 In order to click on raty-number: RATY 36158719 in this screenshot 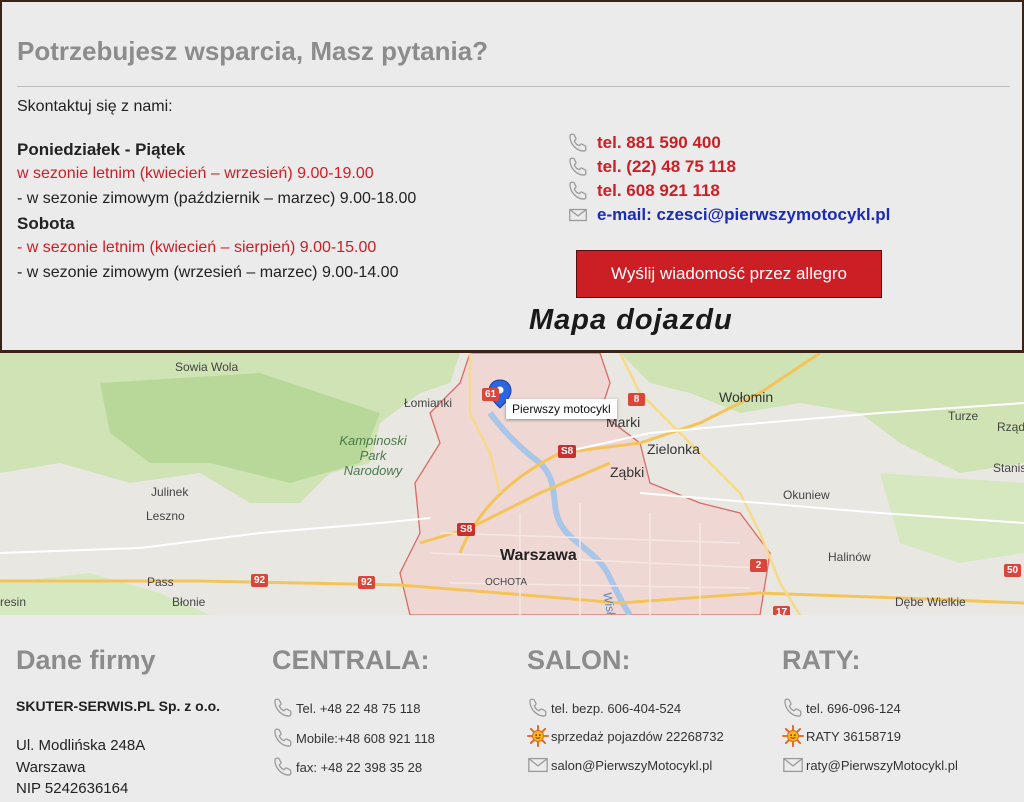, I will do `click(841, 736)`.